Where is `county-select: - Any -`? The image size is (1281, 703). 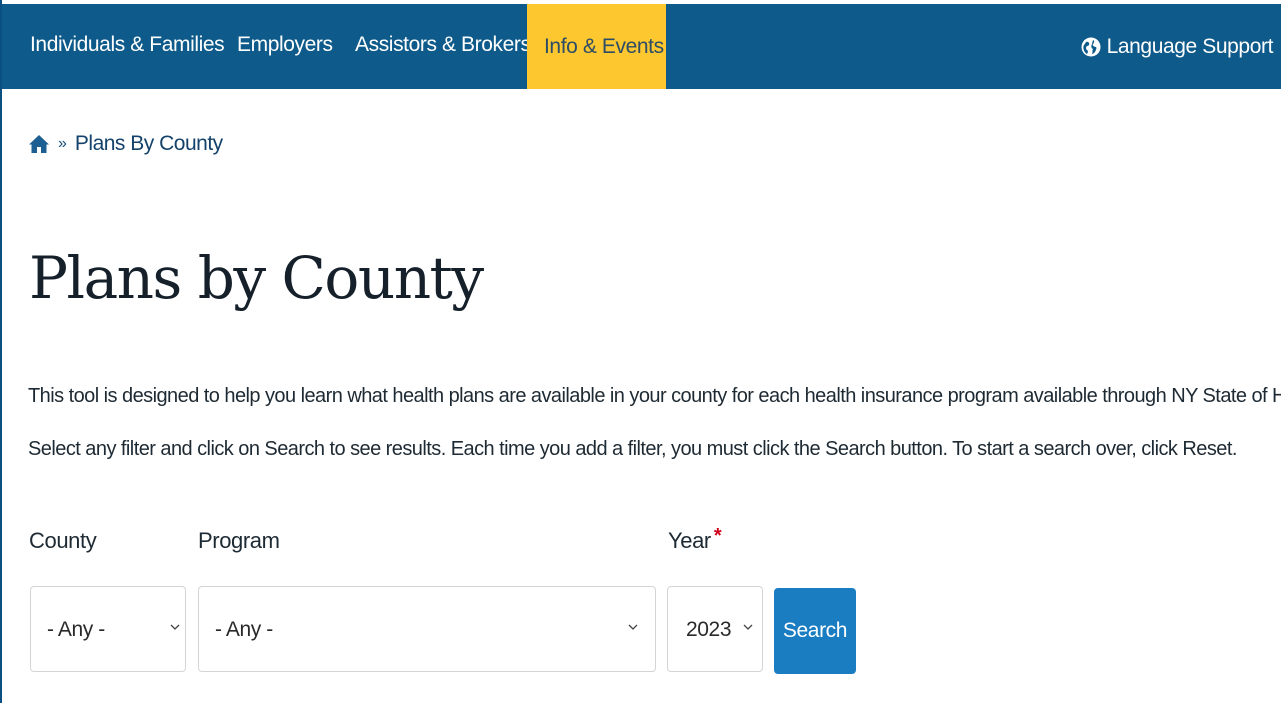 county-select: - Any - is located at coordinates (108, 629).